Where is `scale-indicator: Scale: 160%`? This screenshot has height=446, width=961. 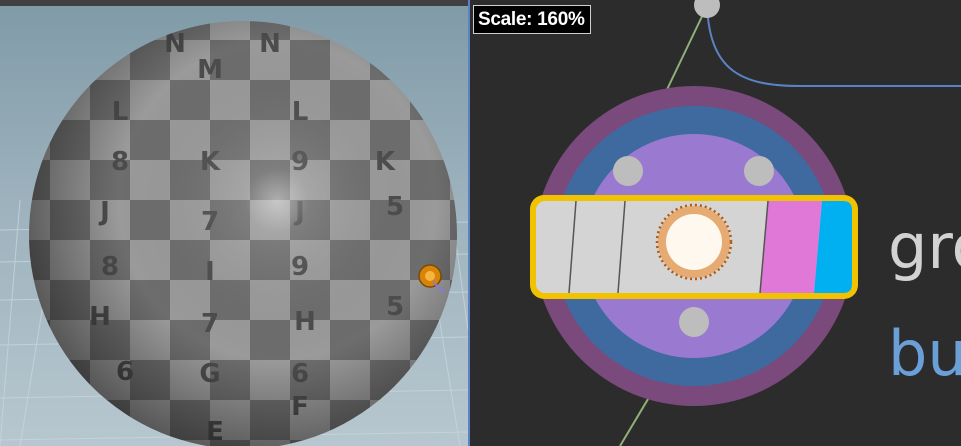 scale-indicator: Scale: 160% is located at coordinates (532, 19).